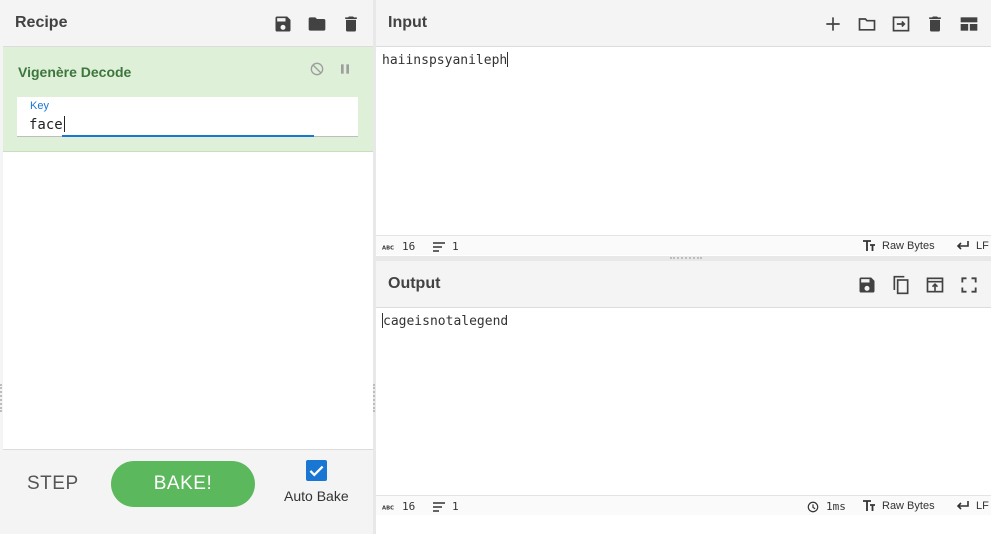 The image size is (991, 534). I want to click on output-lines: 1, so click(445, 506).